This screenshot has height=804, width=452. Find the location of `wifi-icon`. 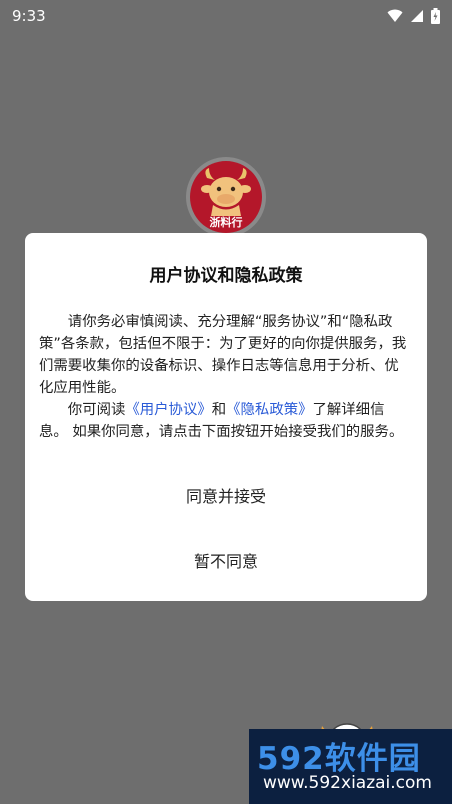

wifi-icon is located at coordinates (395, 15).